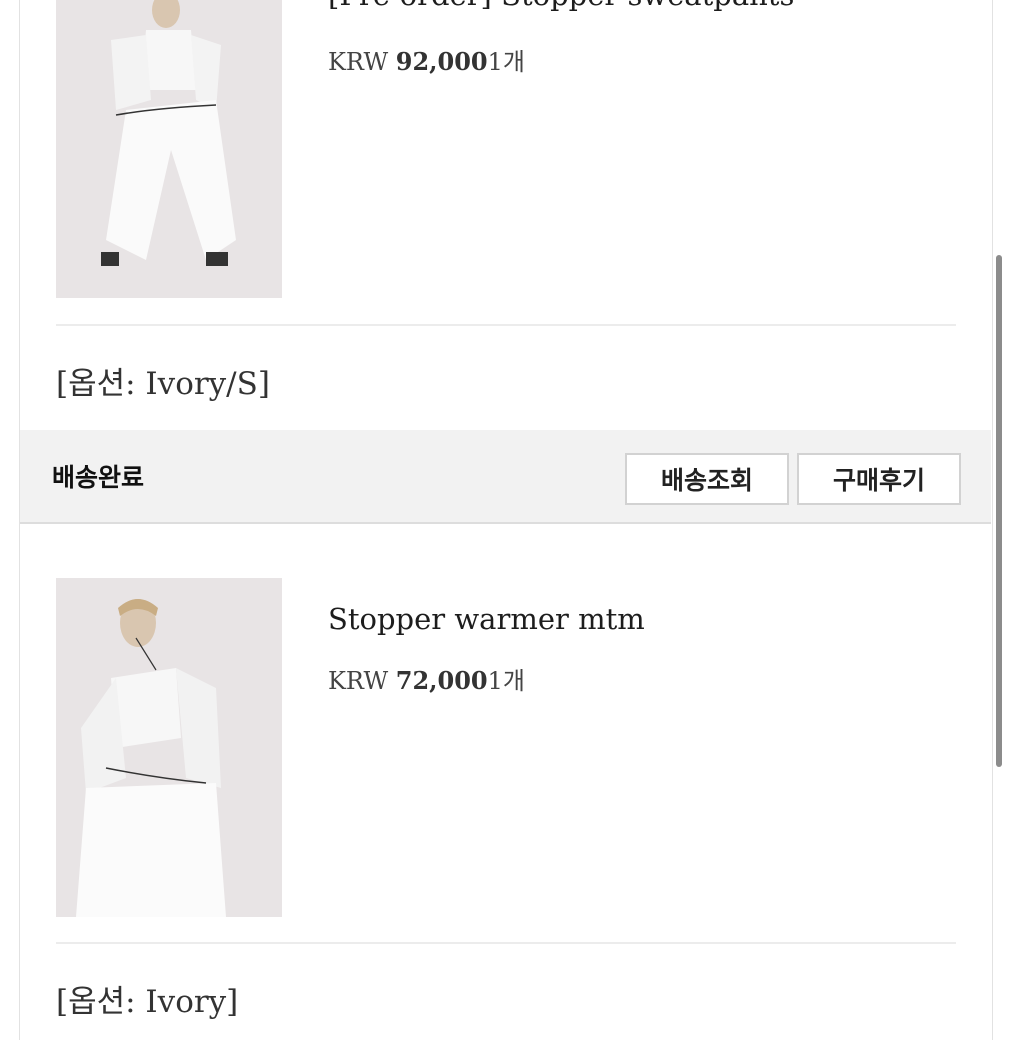  What do you see at coordinates (441, 680) in the screenshot?
I see `price-amount: 72,000` at bounding box center [441, 680].